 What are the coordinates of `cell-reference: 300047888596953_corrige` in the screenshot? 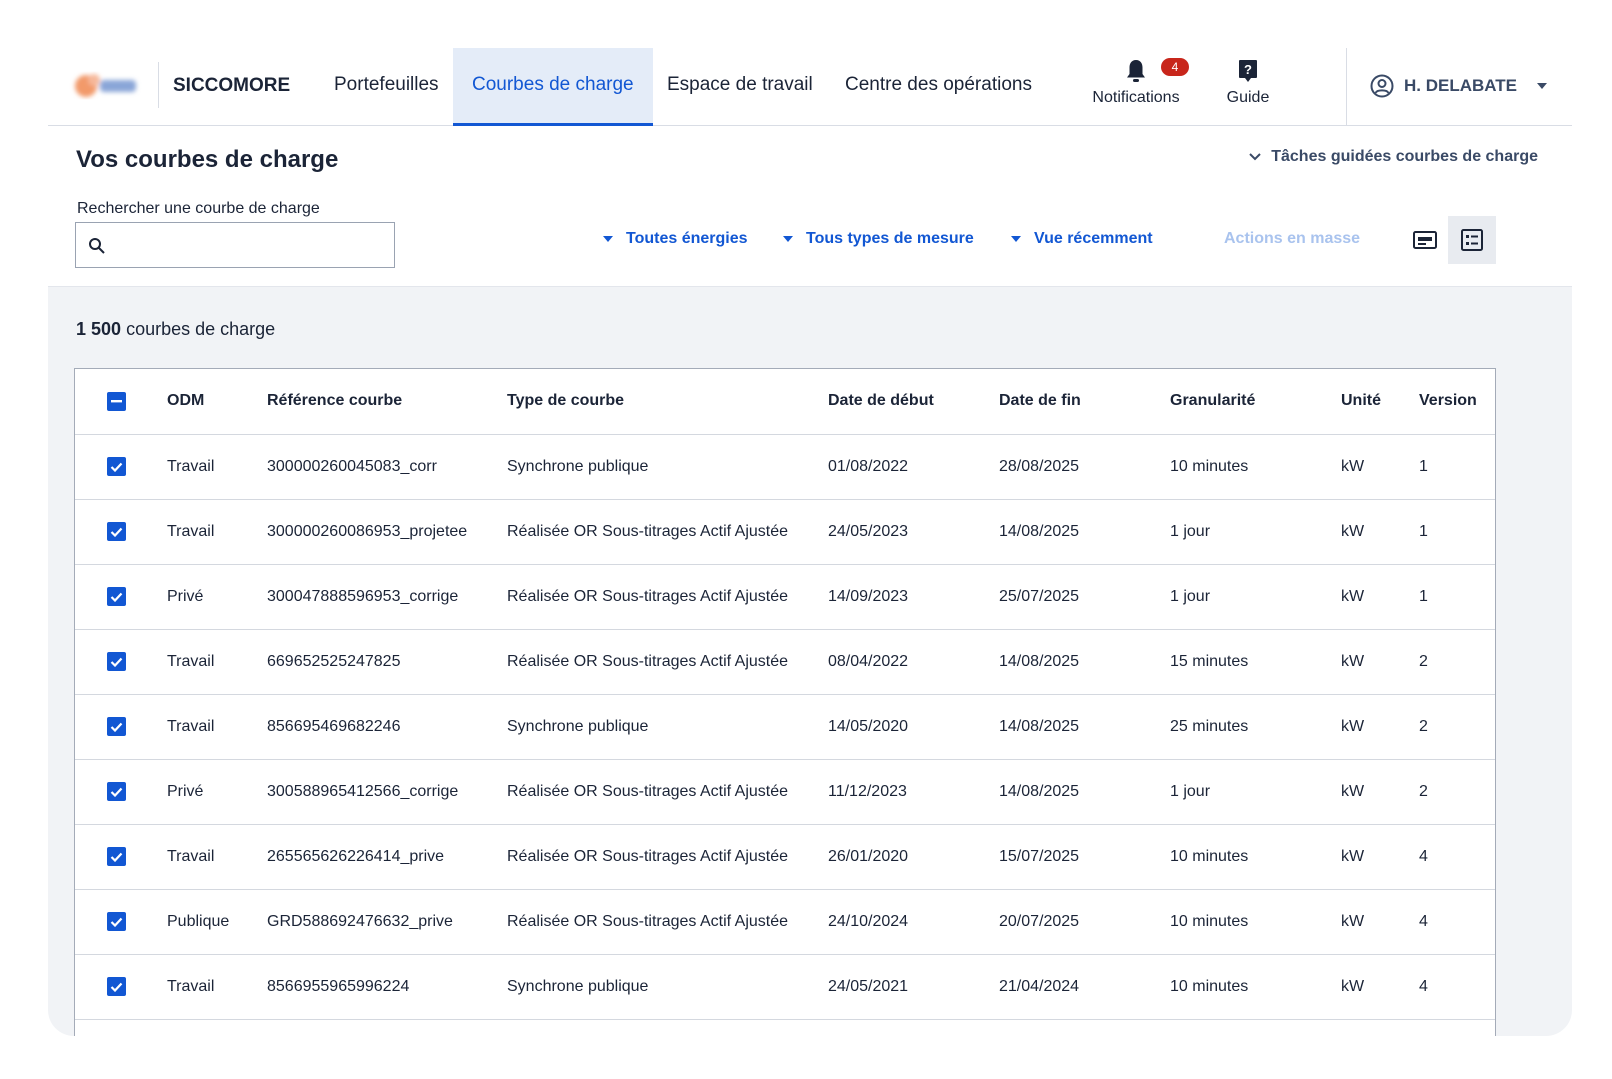 It's located at (387, 597).